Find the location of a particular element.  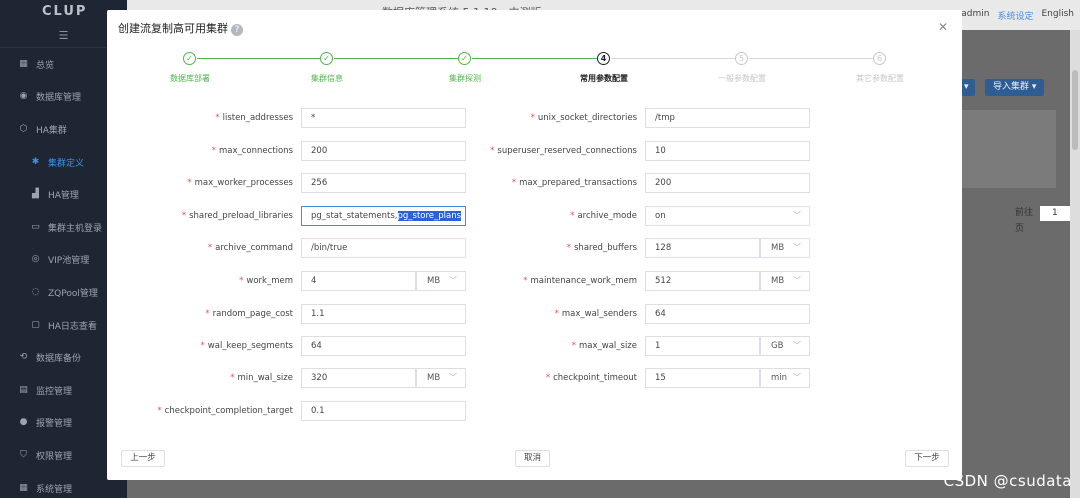

step-2-label: 集群信息 is located at coordinates (327, 78).